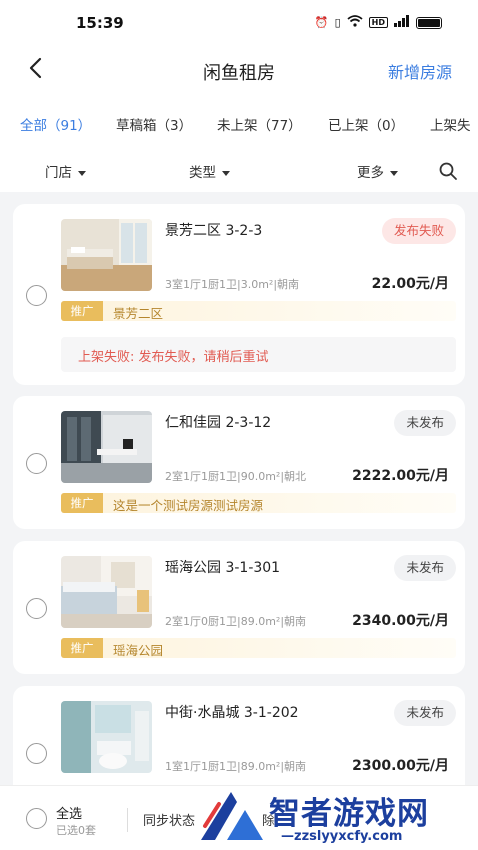 The height and width of the screenshot is (850, 478). What do you see at coordinates (400, 621) in the screenshot?
I see `listing-price: 2340.00元/月` at bounding box center [400, 621].